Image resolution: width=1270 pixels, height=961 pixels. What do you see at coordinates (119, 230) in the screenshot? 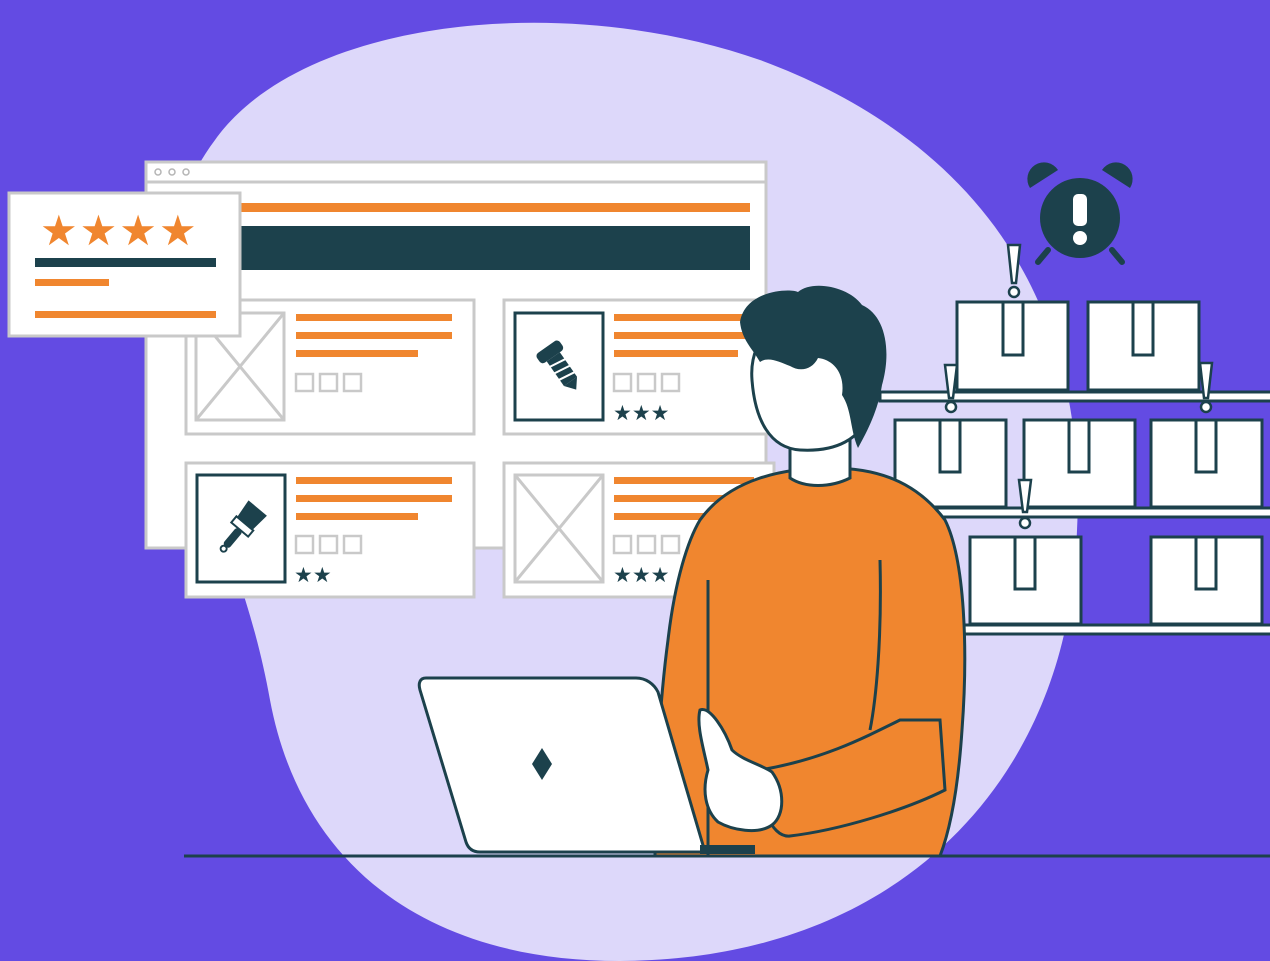
I see `rating-stars: ★★★★` at bounding box center [119, 230].